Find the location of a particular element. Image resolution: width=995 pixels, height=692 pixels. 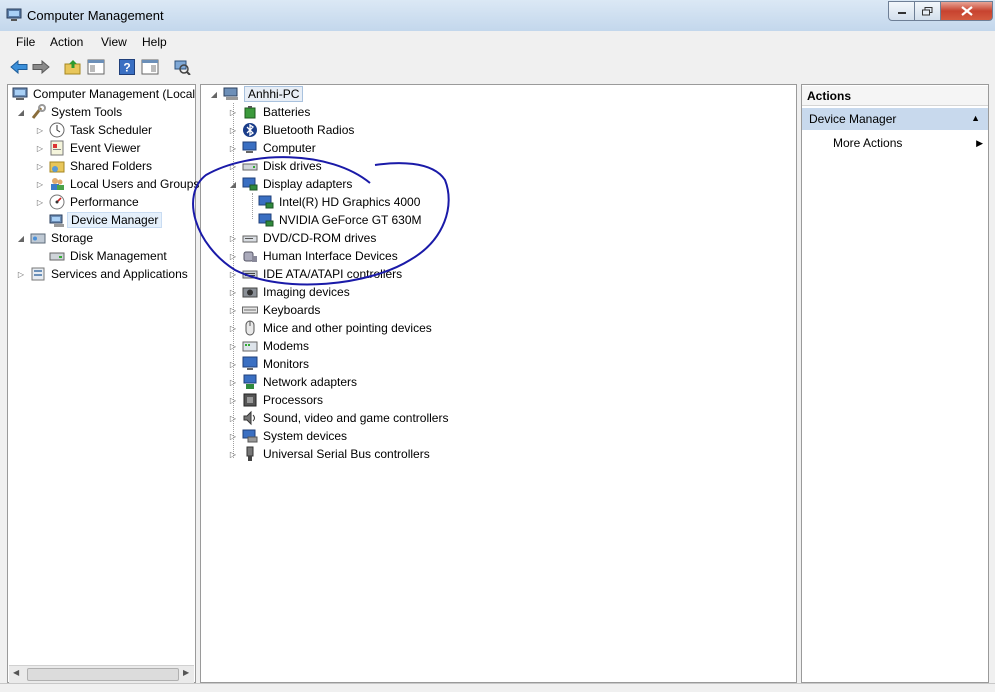

scroll-right-icon: ▶ is located at coordinates (186, 672).